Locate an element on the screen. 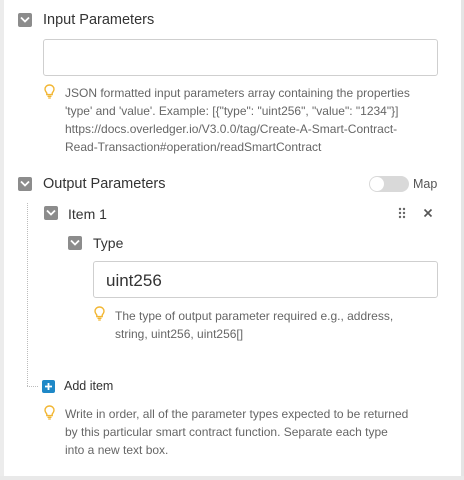 The image size is (464, 480). input-parameters-title: Input Parameters is located at coordinates (99, 20).